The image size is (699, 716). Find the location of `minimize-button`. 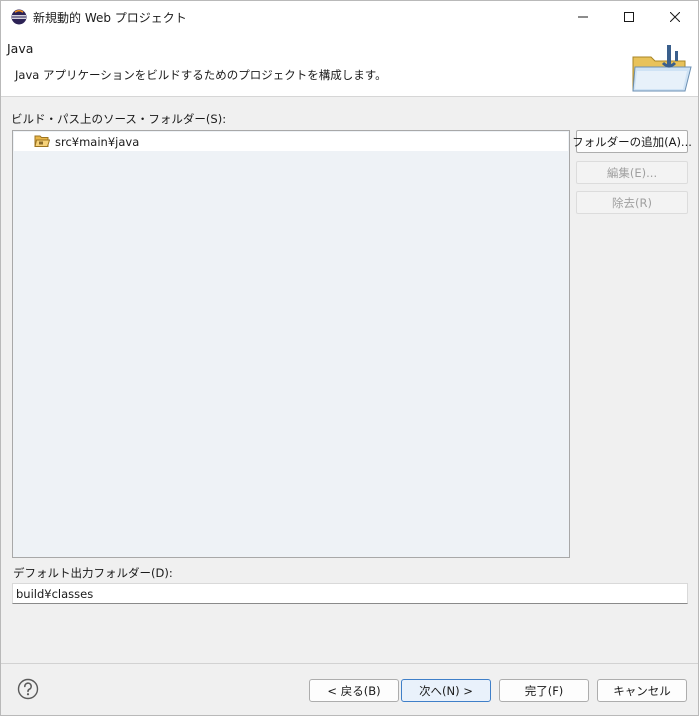

minimize-button is located at coordinates (583, 16).